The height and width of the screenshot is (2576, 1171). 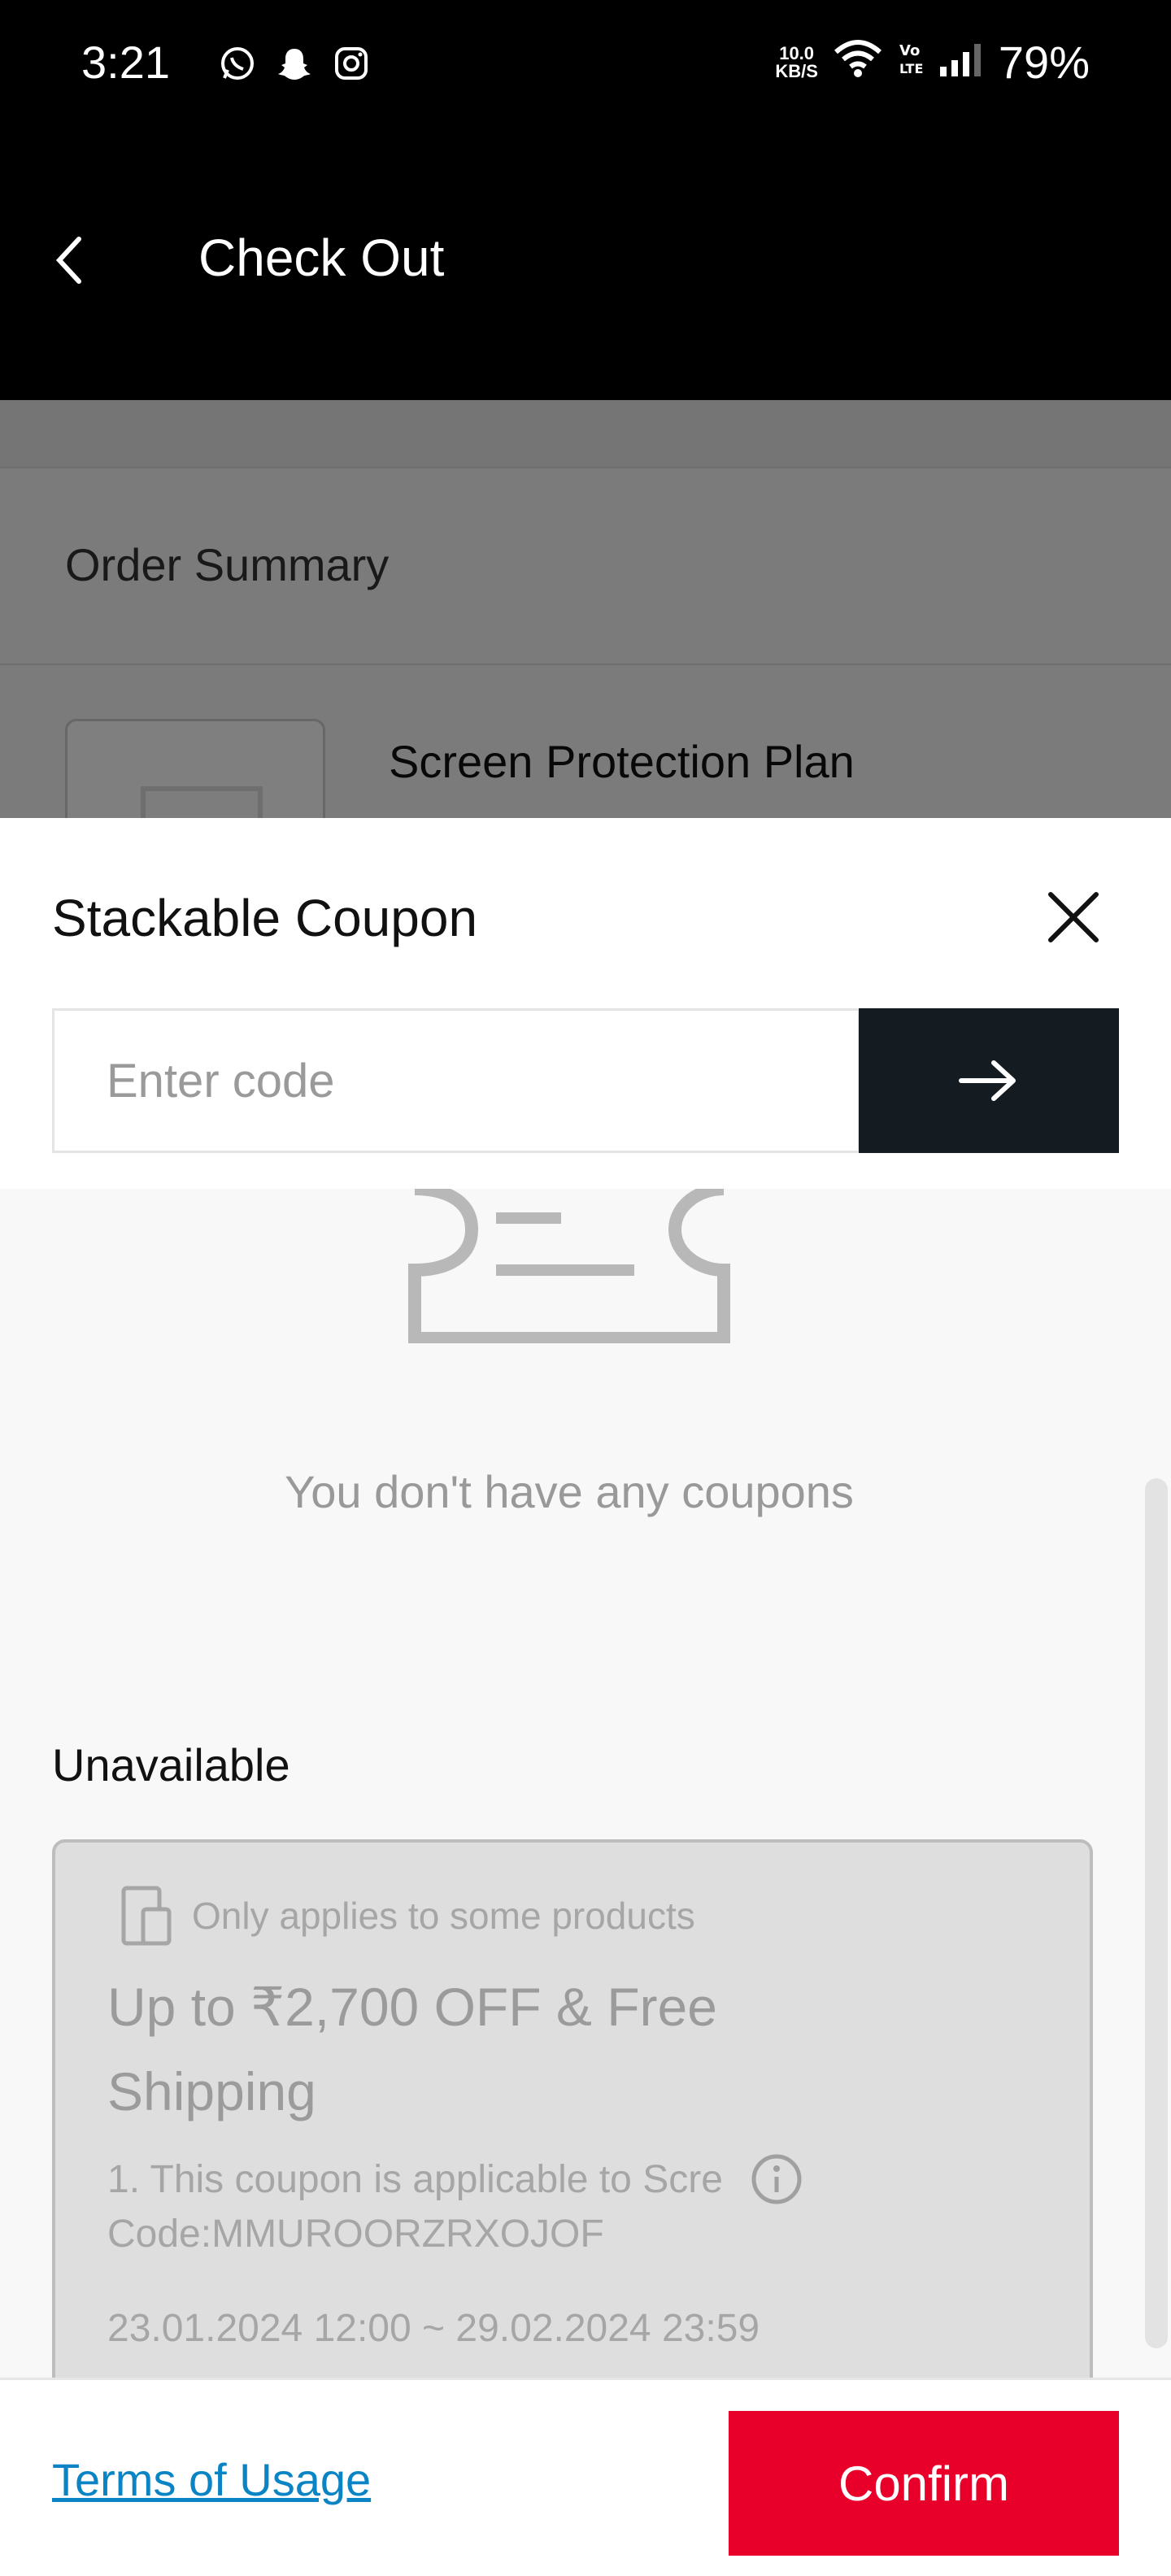 I want to click on coupon-code: Code:MMUROORZRXOJOF, so click(x=355, y=2234).